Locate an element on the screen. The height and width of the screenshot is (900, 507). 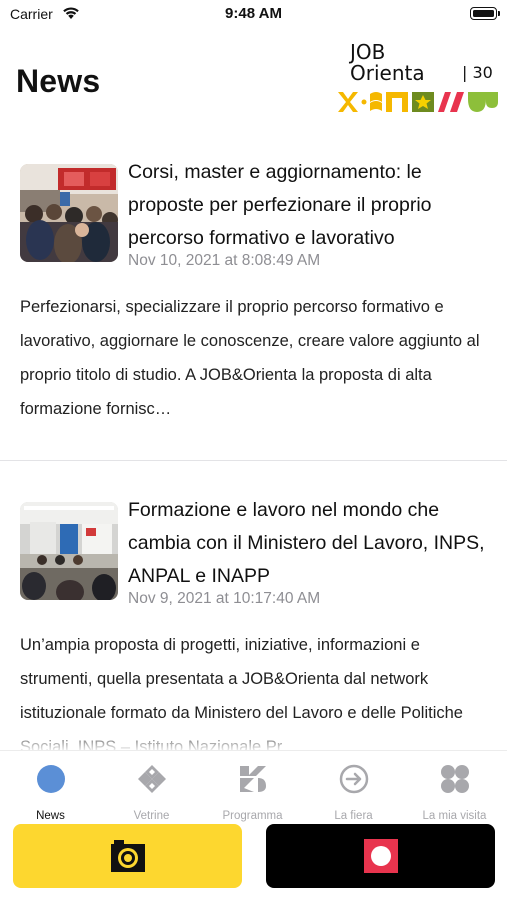
conference-photo-icon is located at coordinates (69, 551).